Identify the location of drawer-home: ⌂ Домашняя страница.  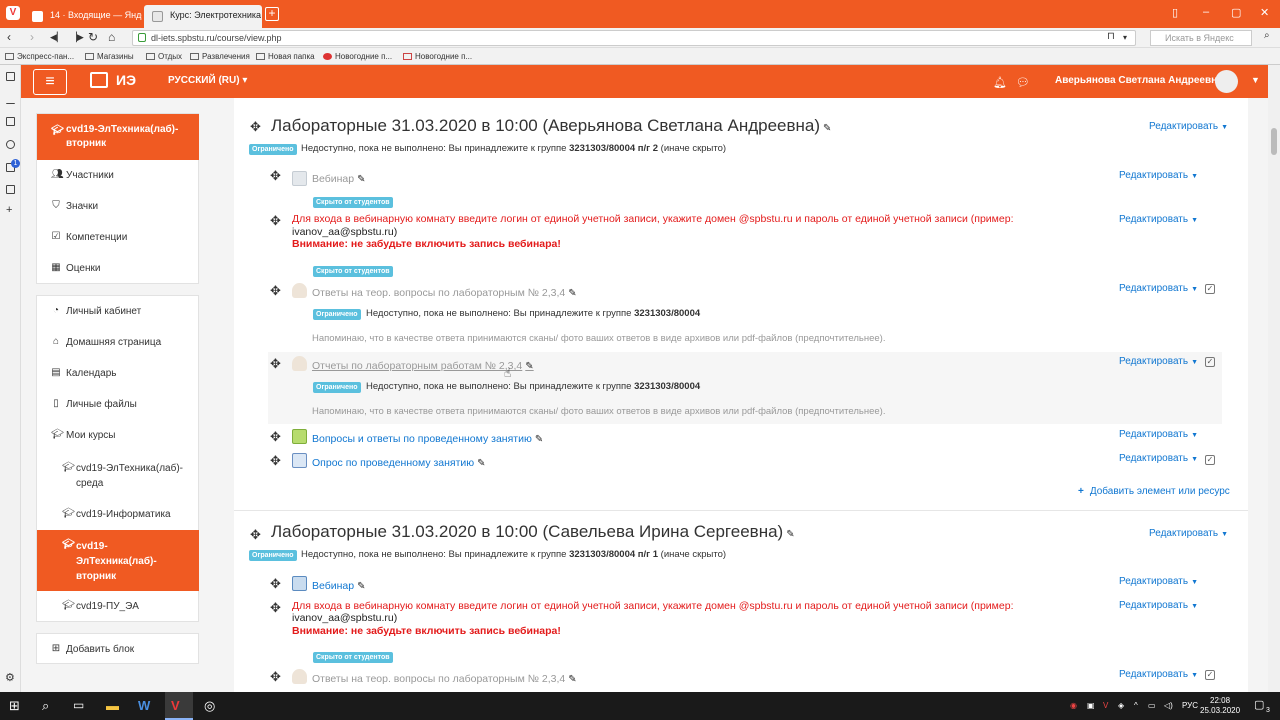
(118, 342).